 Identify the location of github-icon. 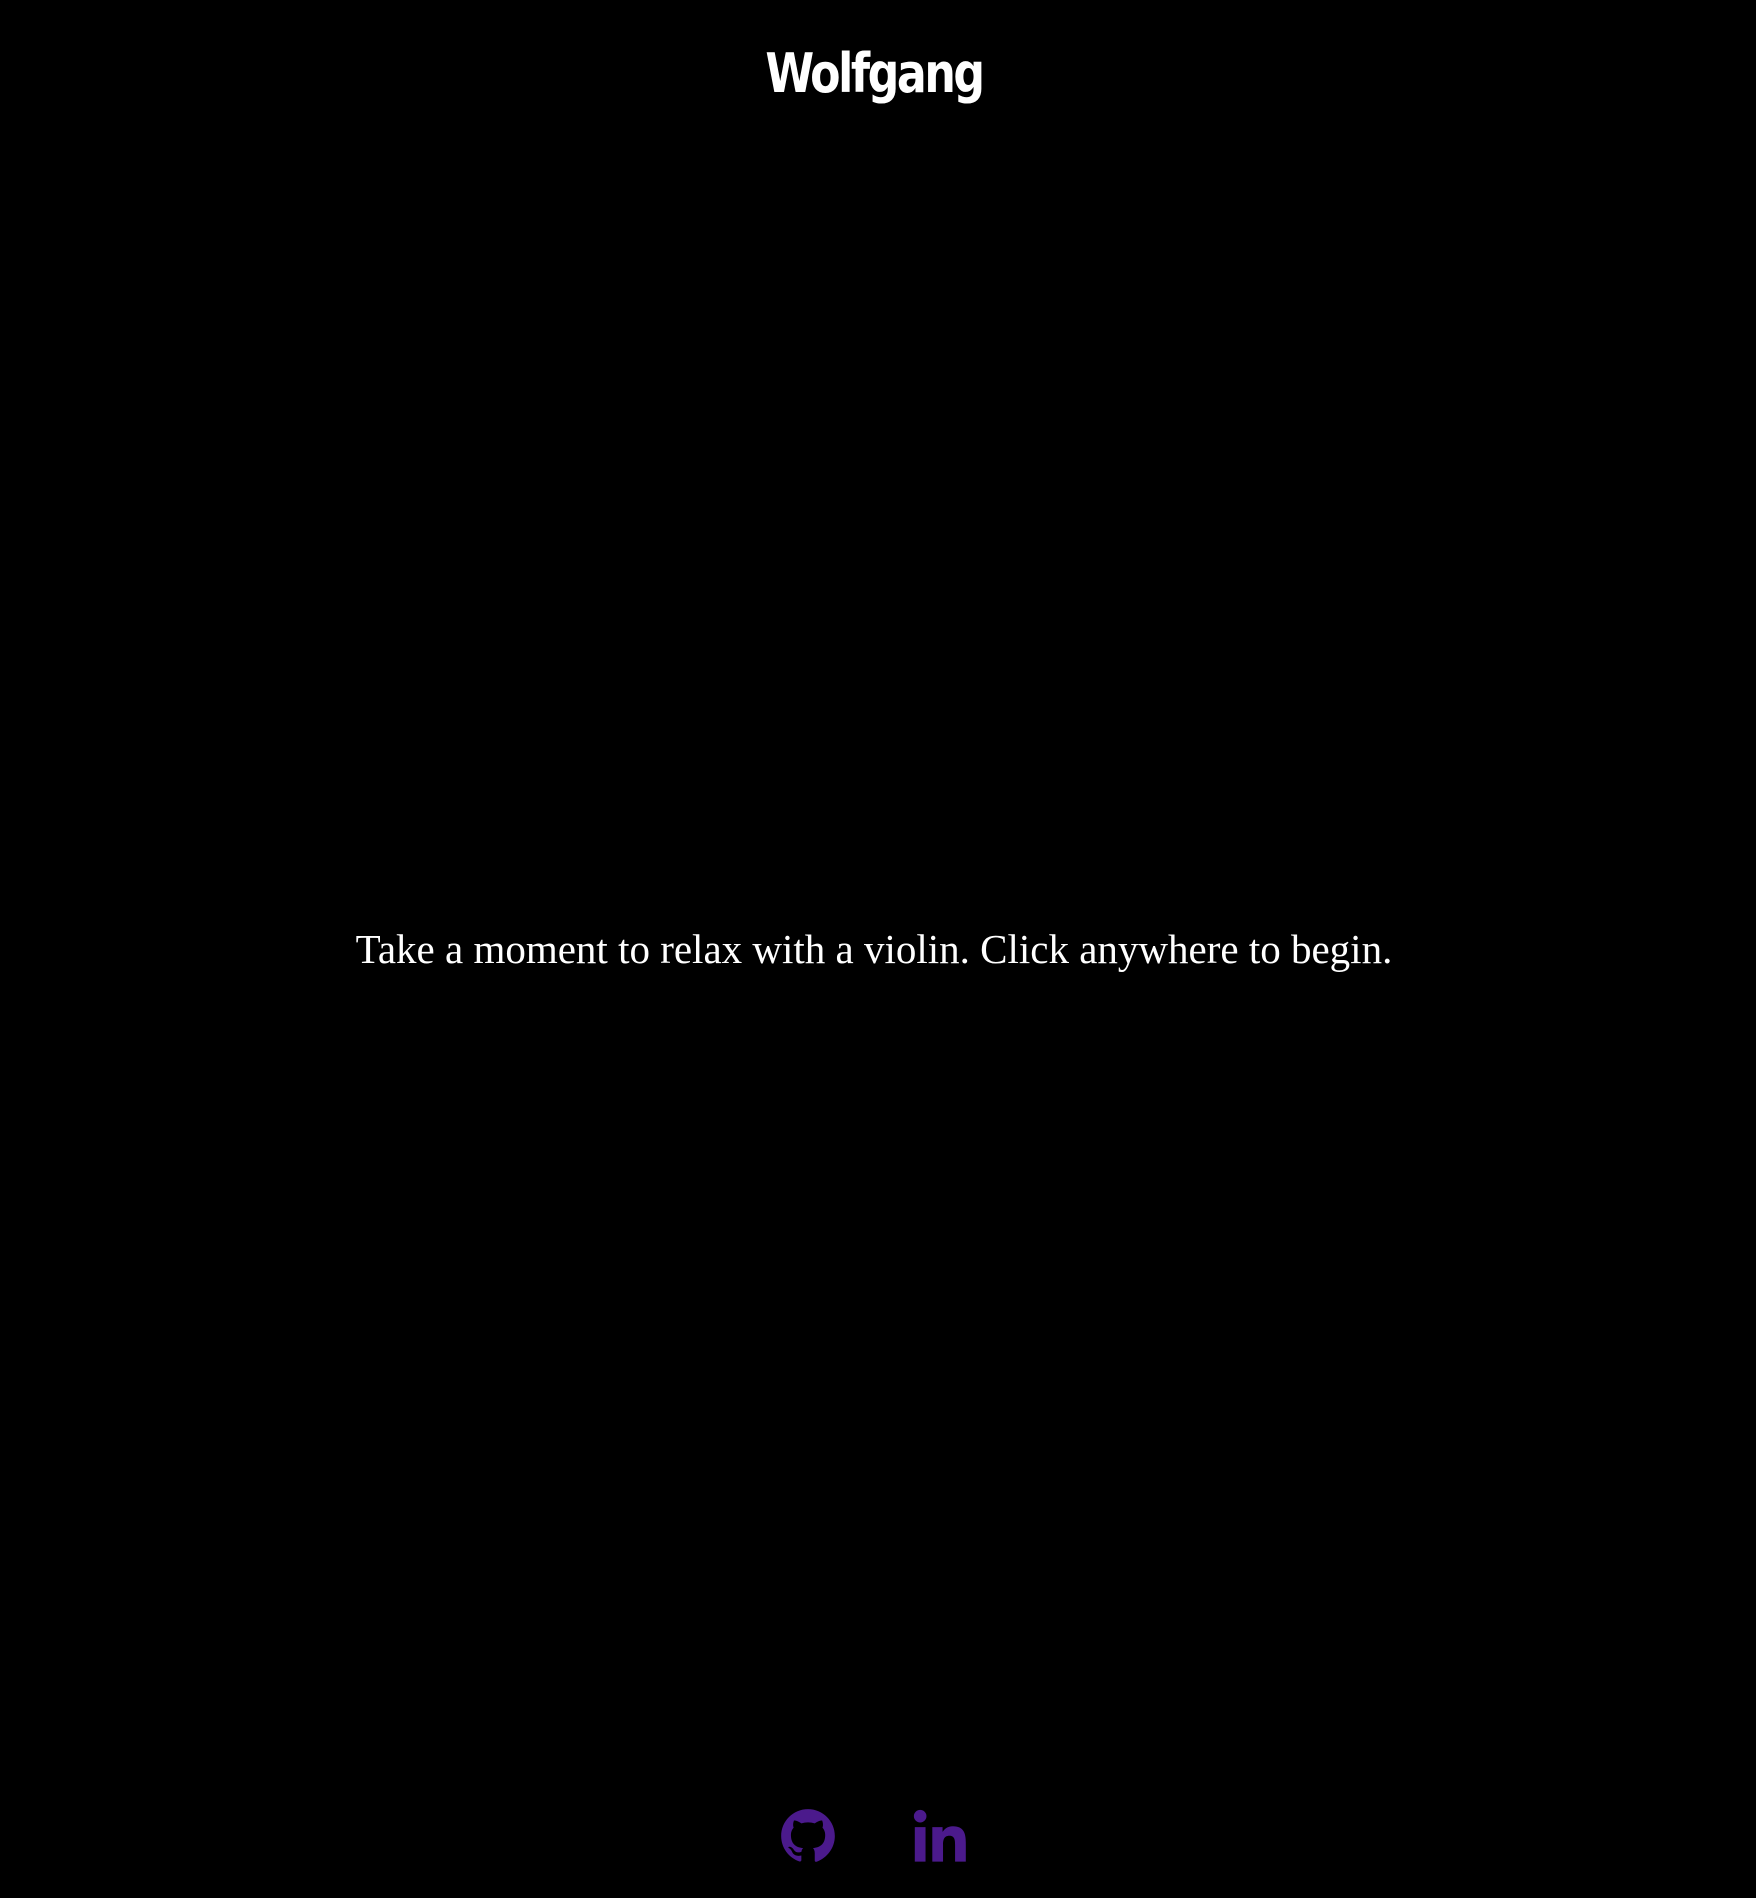
(808, 1835).